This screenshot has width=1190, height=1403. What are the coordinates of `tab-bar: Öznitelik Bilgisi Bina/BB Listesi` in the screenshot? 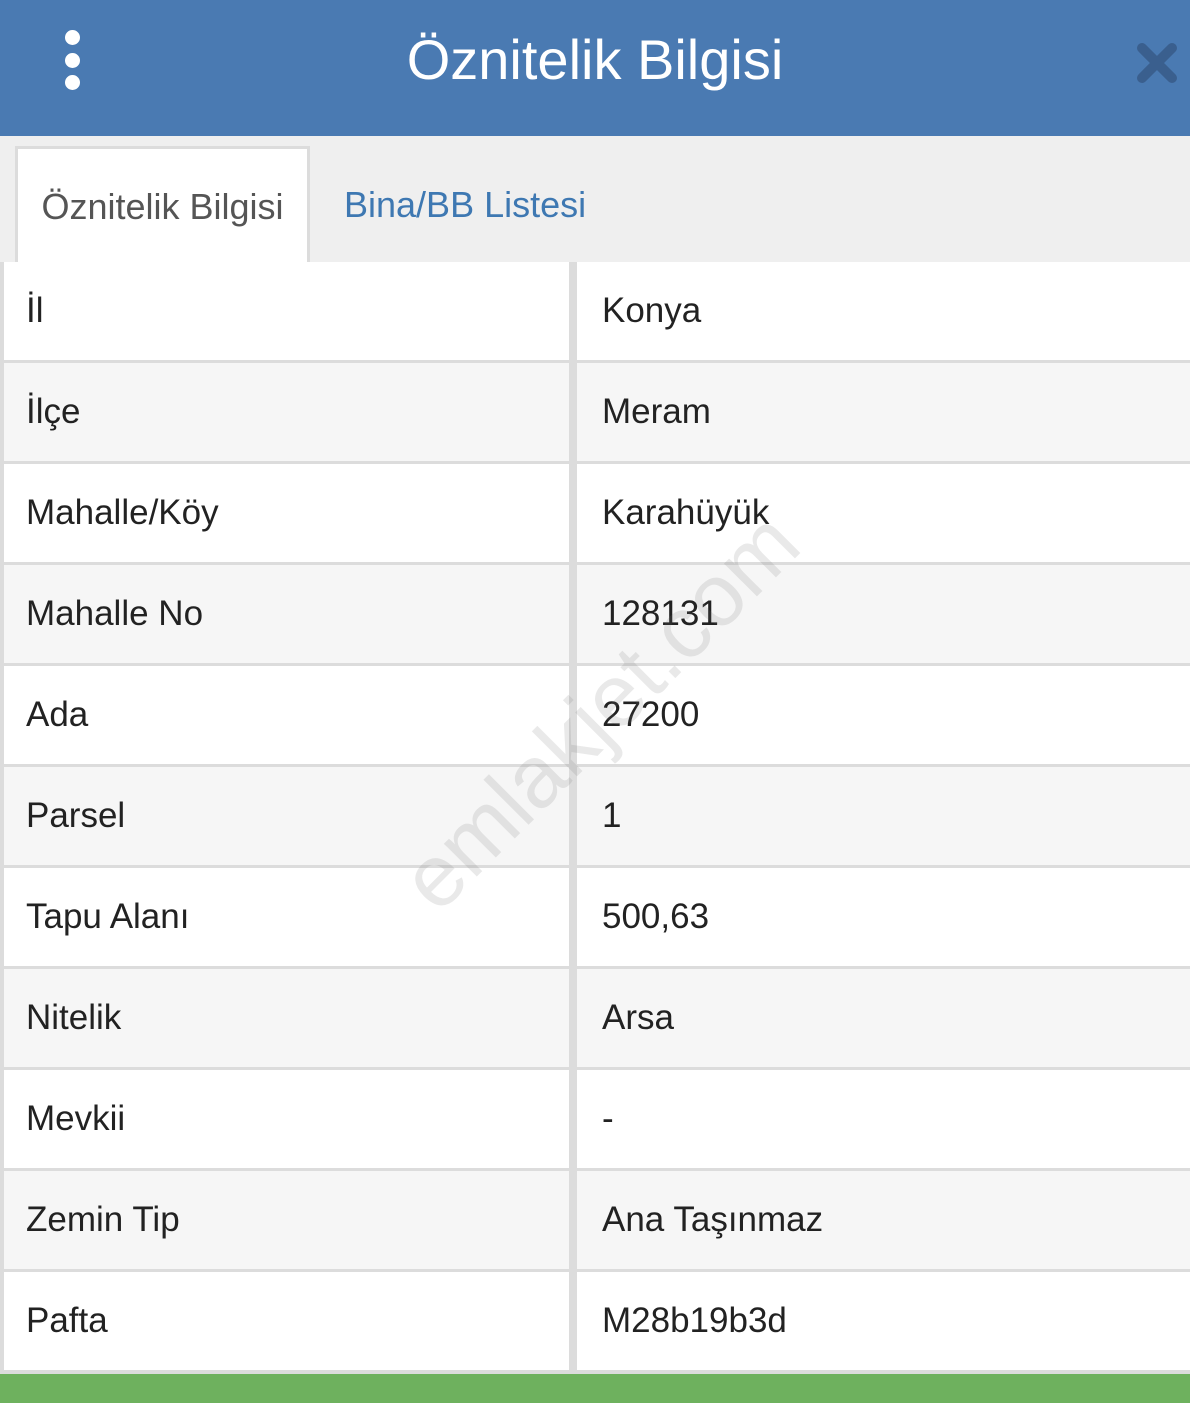 It's located at (595, 201).